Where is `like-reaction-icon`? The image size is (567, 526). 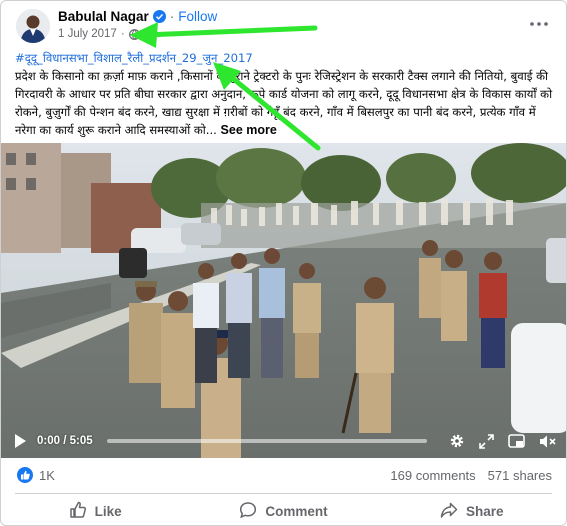 like-reaction-icon is located at coordinates (25, 475).